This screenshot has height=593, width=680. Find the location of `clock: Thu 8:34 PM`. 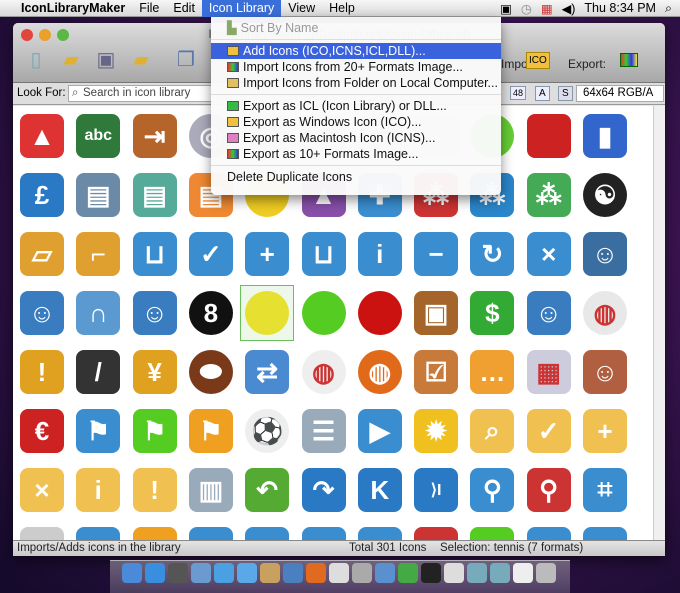

clock: Thu 8:34 PM is located at coordinates (620, 8).